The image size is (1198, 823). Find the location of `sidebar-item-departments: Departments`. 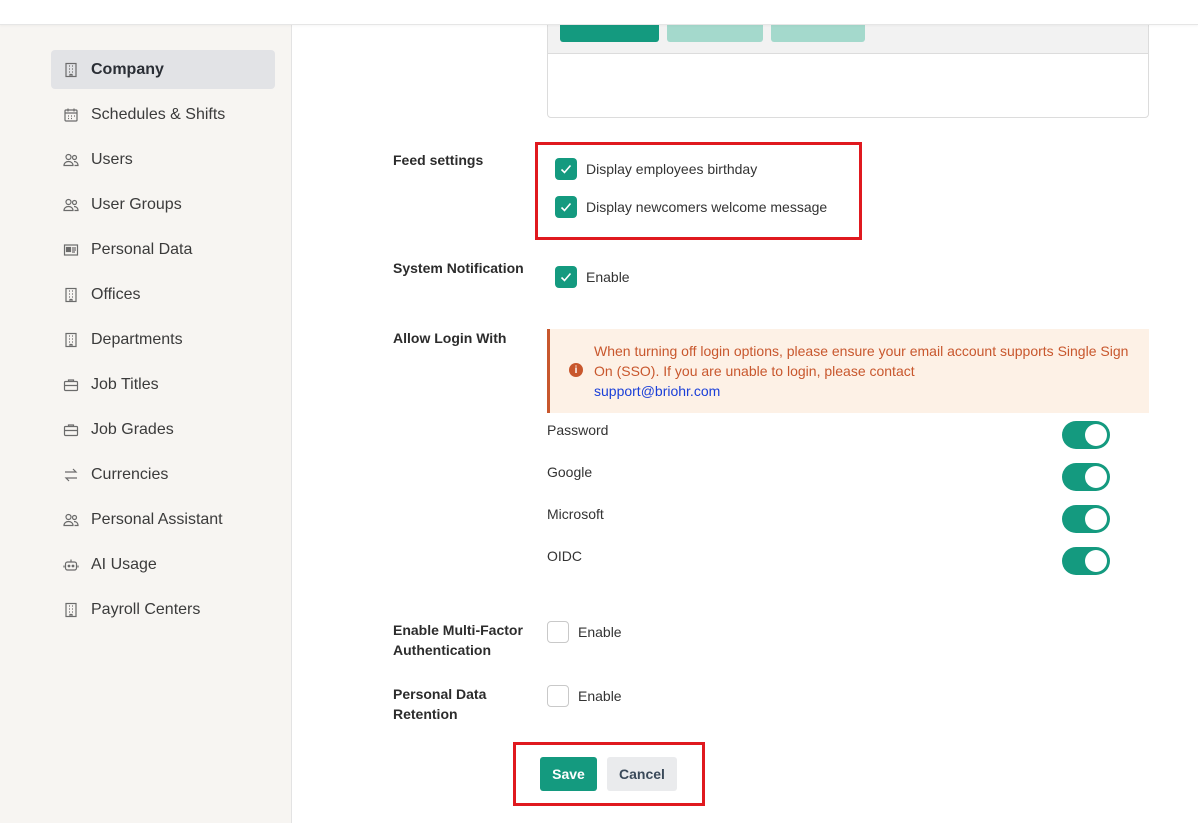

sidebar-item-departments: Departments is located at coordinates (163, 339).